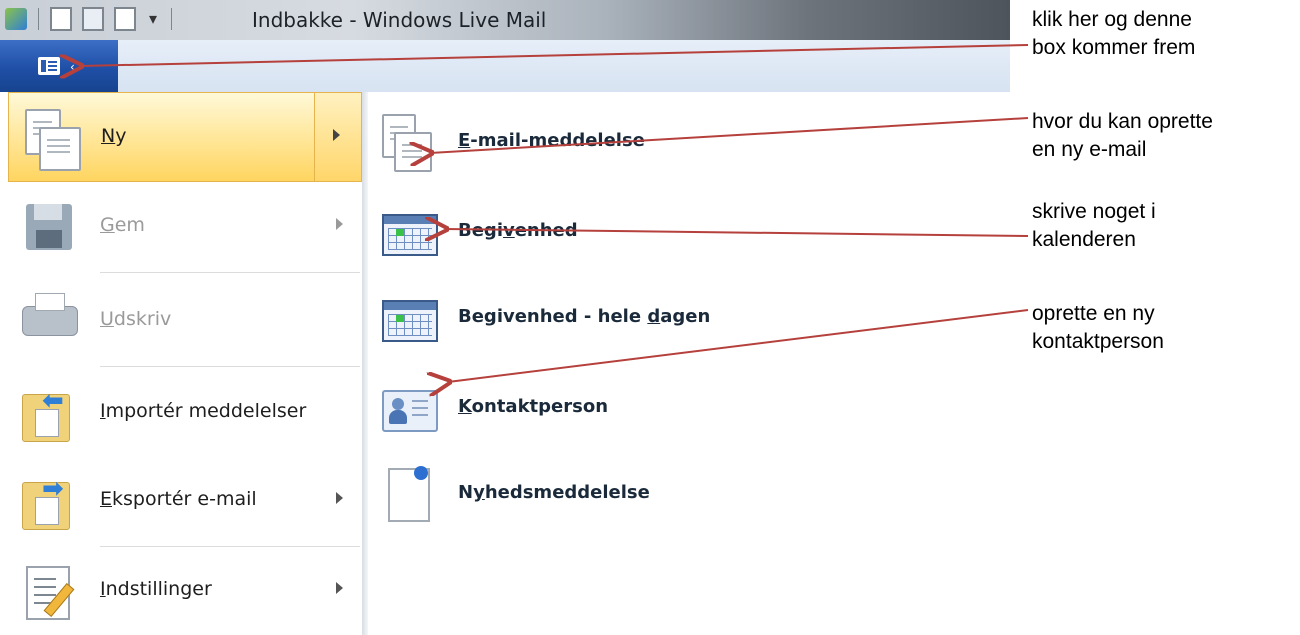  Describe the element at coordinates (50, 502) in the screenshot. I see `export-folder-icon: ➡` at that location.